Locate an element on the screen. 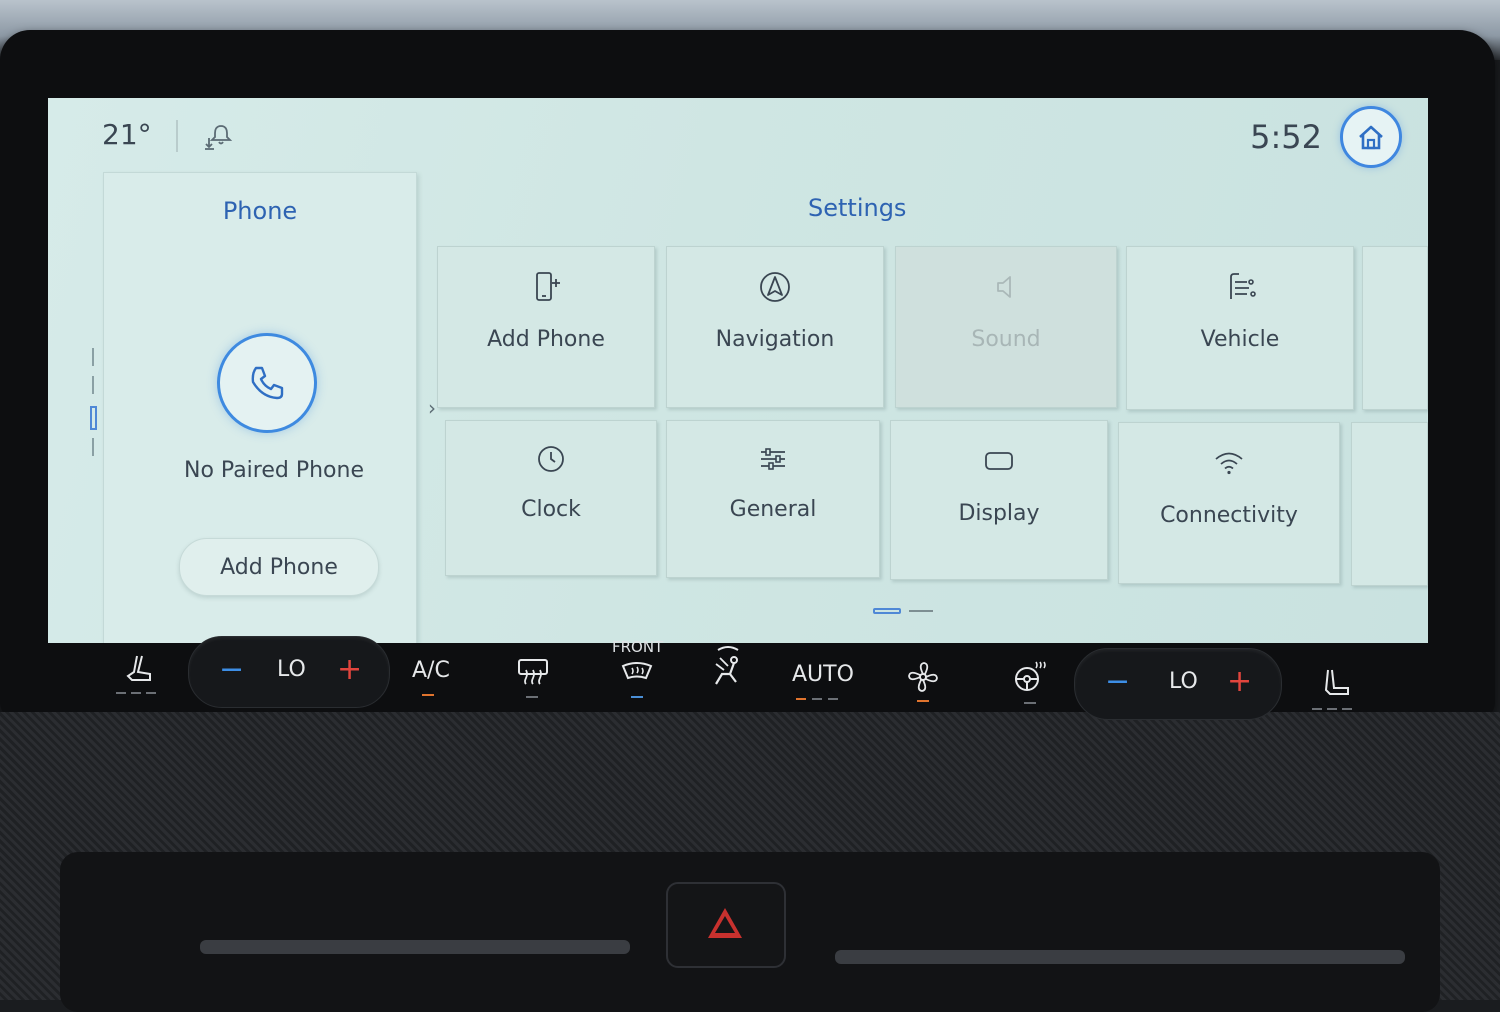  speaker-icon is located at coordinates (1004, 287).